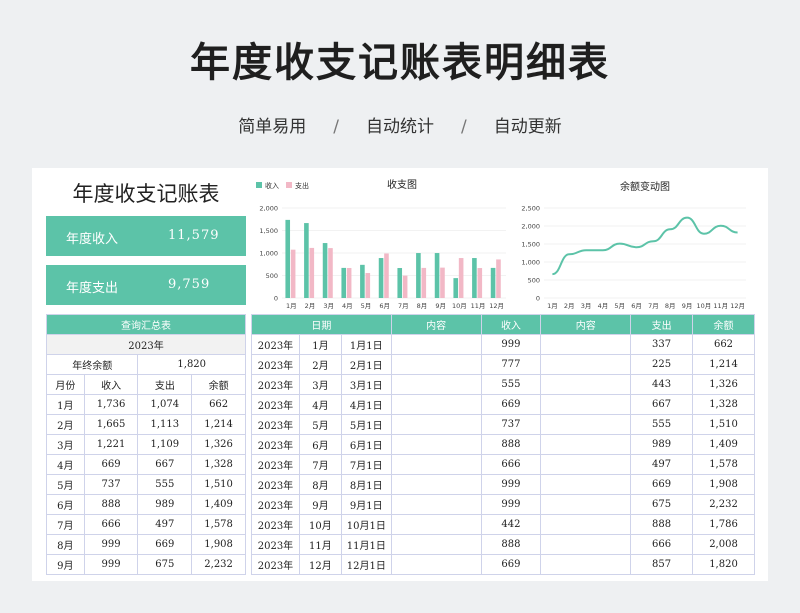 The height and width of the screenshot is (613, 800). I want to click on table-cell: 1,578, so click(723, 464).